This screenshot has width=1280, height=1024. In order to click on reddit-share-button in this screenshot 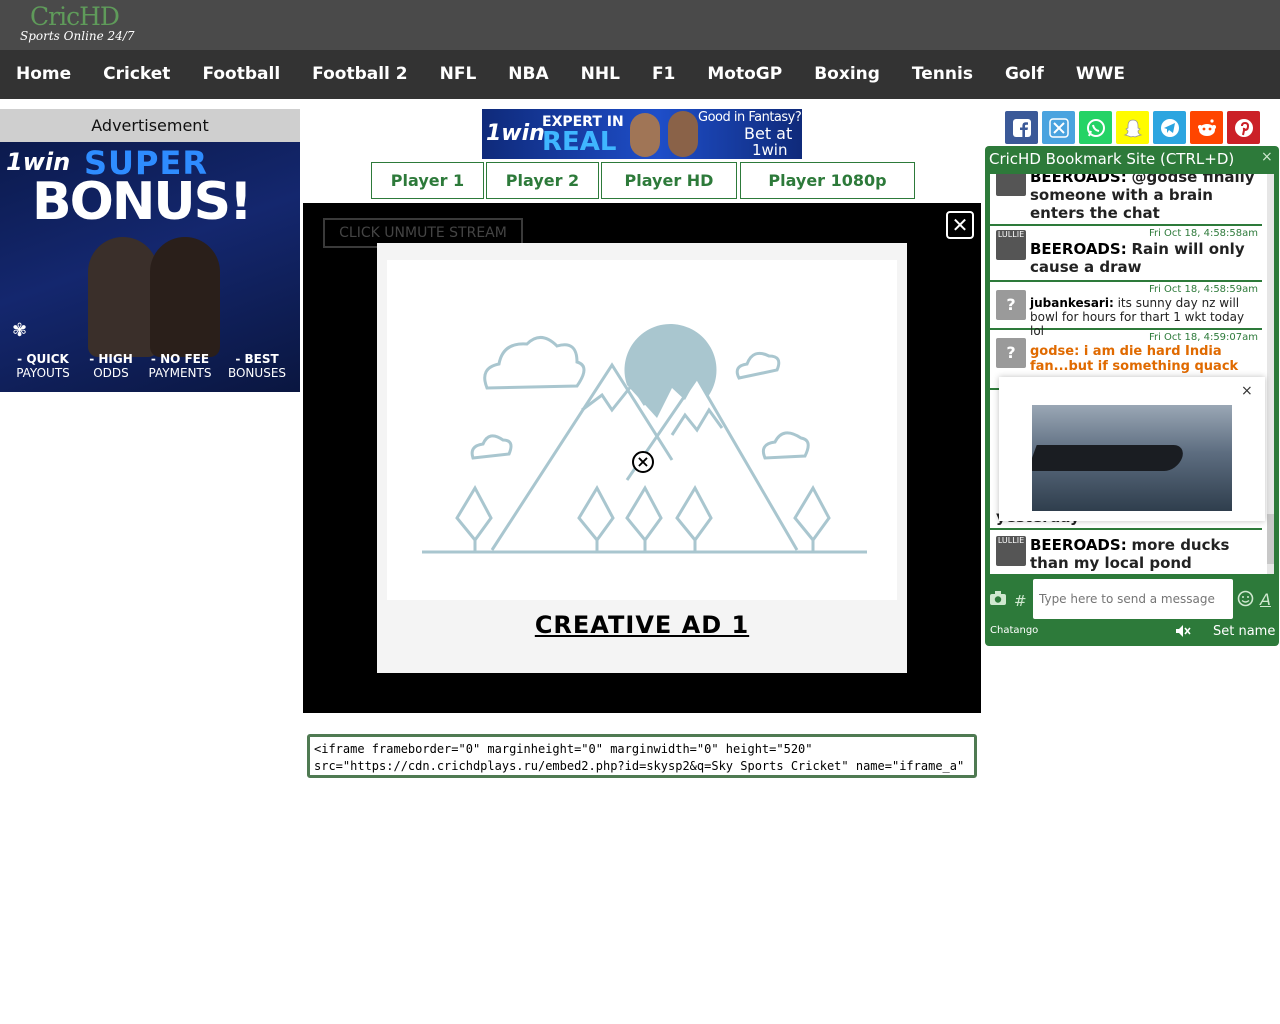, I will do `click(1206, 127)`.